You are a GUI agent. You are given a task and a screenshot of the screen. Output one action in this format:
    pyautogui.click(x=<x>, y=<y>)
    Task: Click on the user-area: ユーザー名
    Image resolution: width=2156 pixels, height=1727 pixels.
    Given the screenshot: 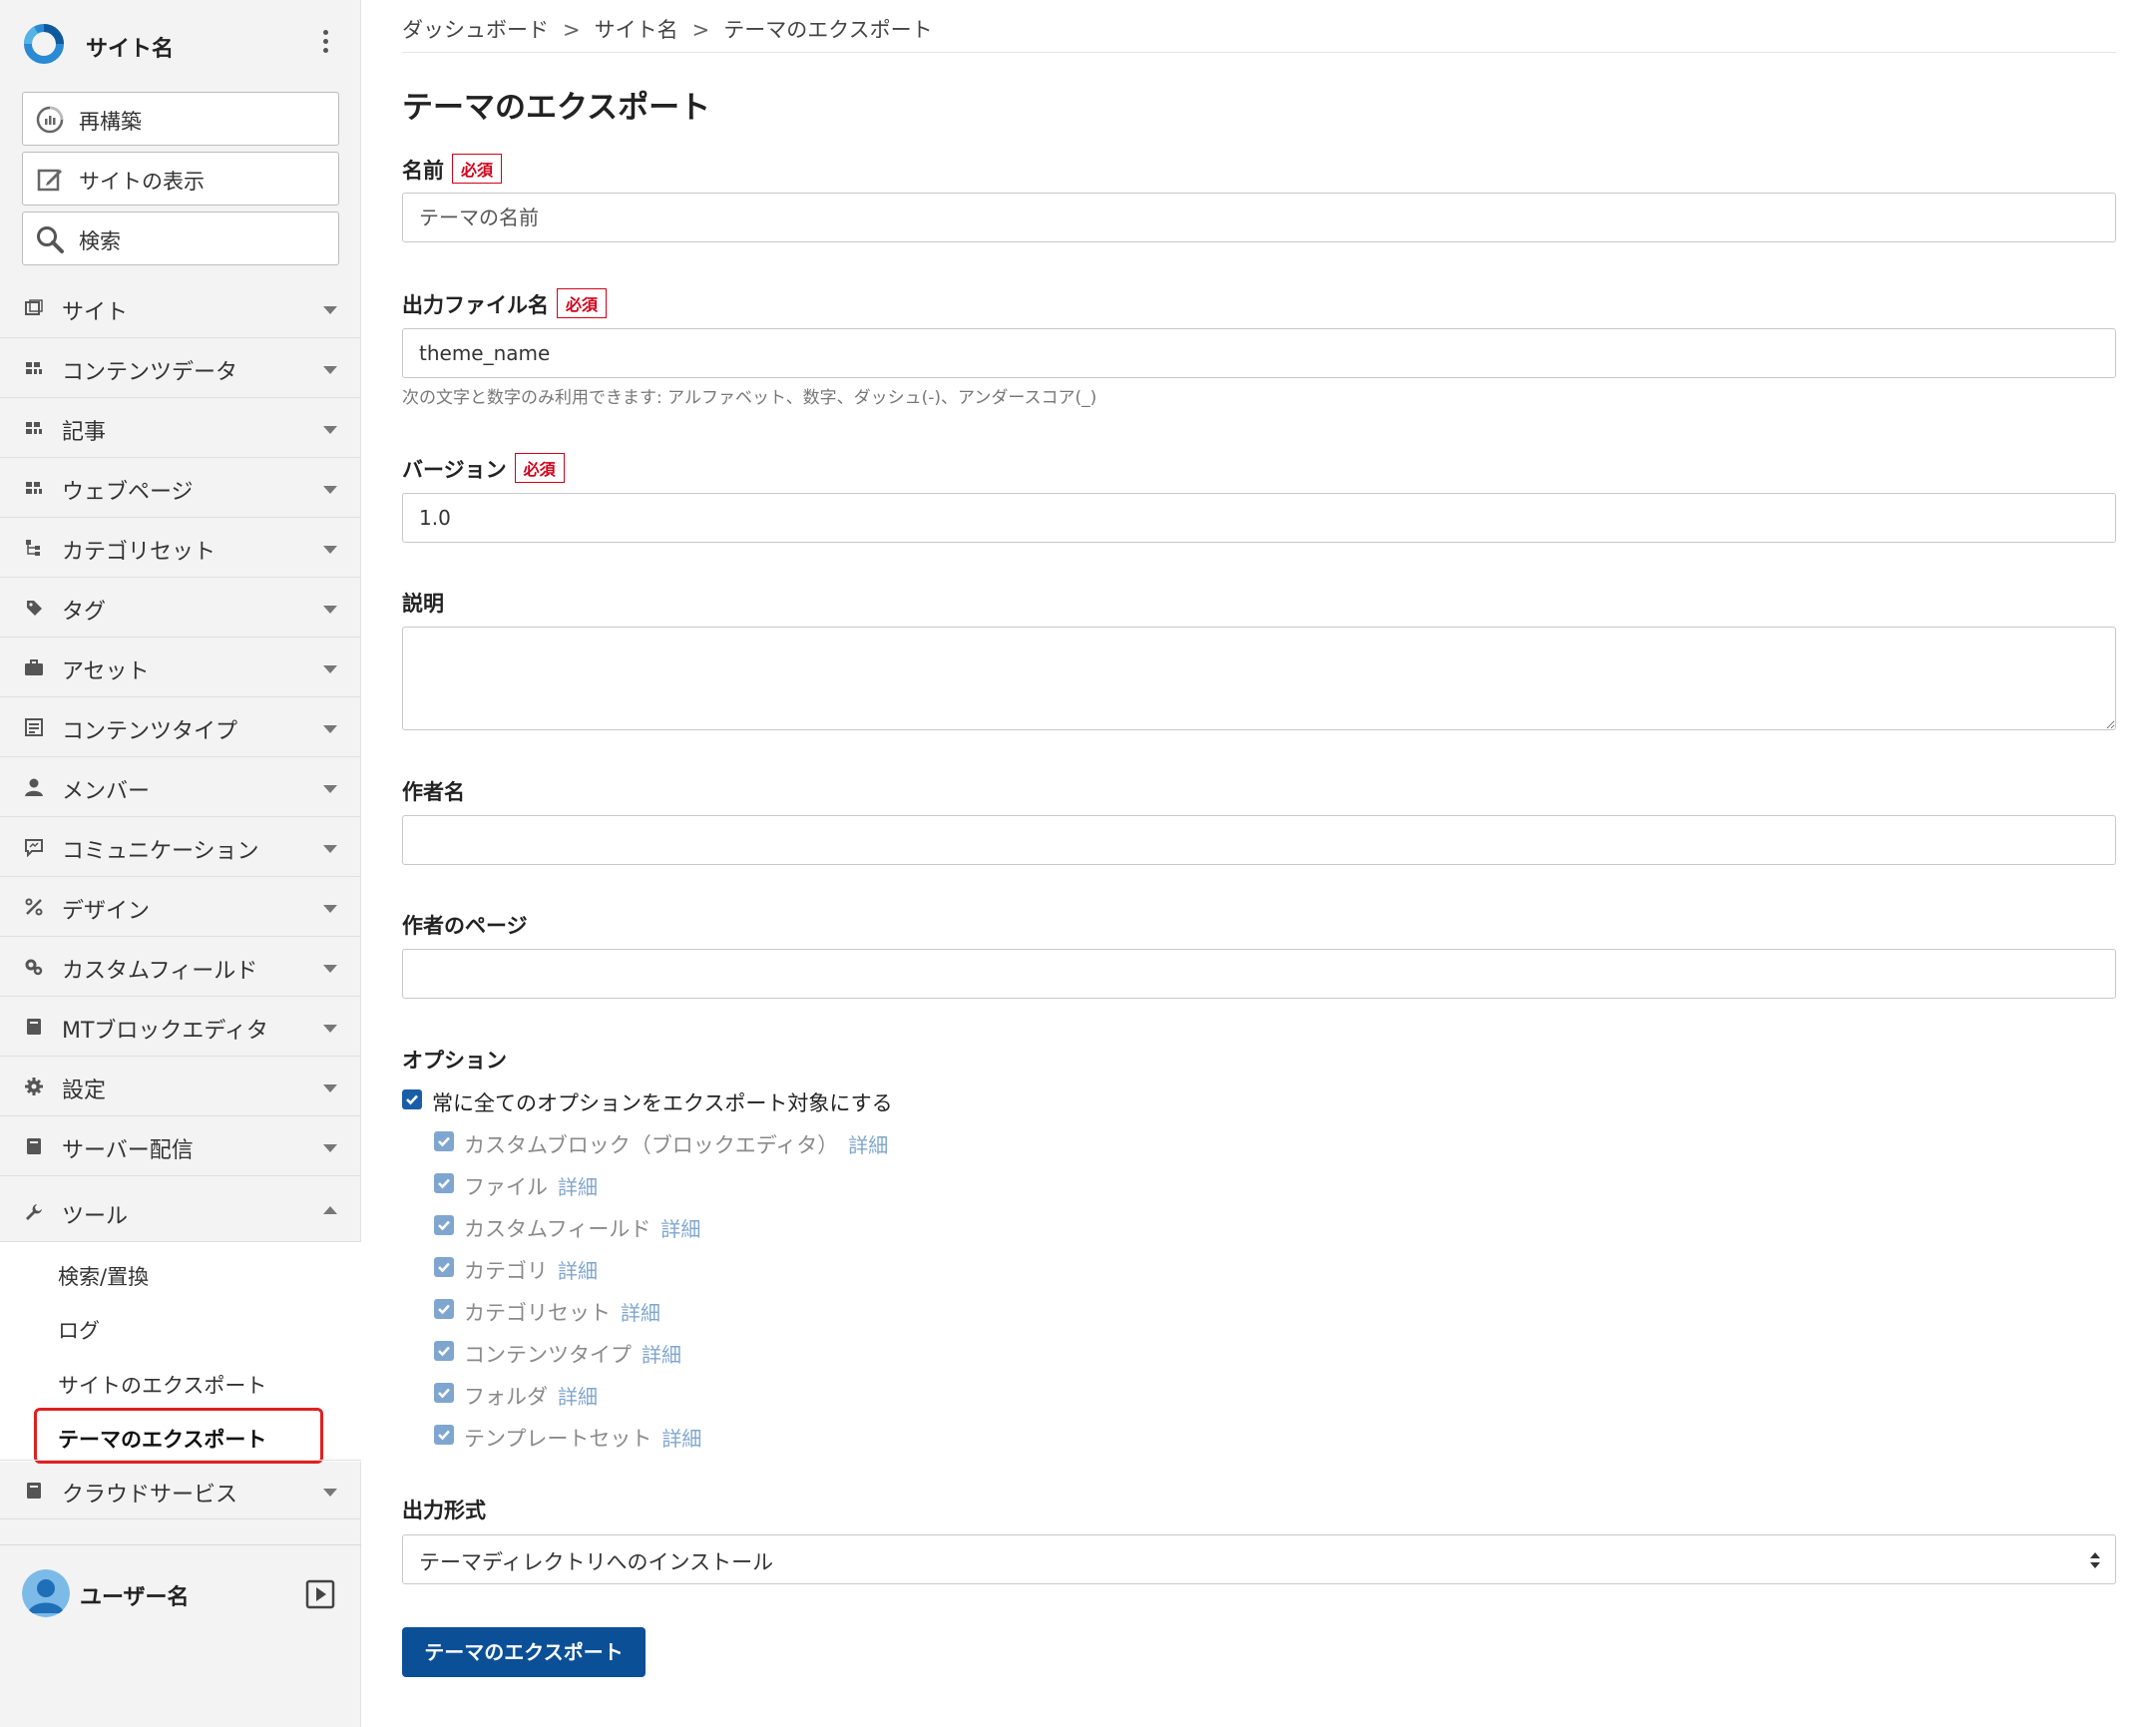 What is the action you would take?
    pyautogui.click(x=180, y=1589)
    